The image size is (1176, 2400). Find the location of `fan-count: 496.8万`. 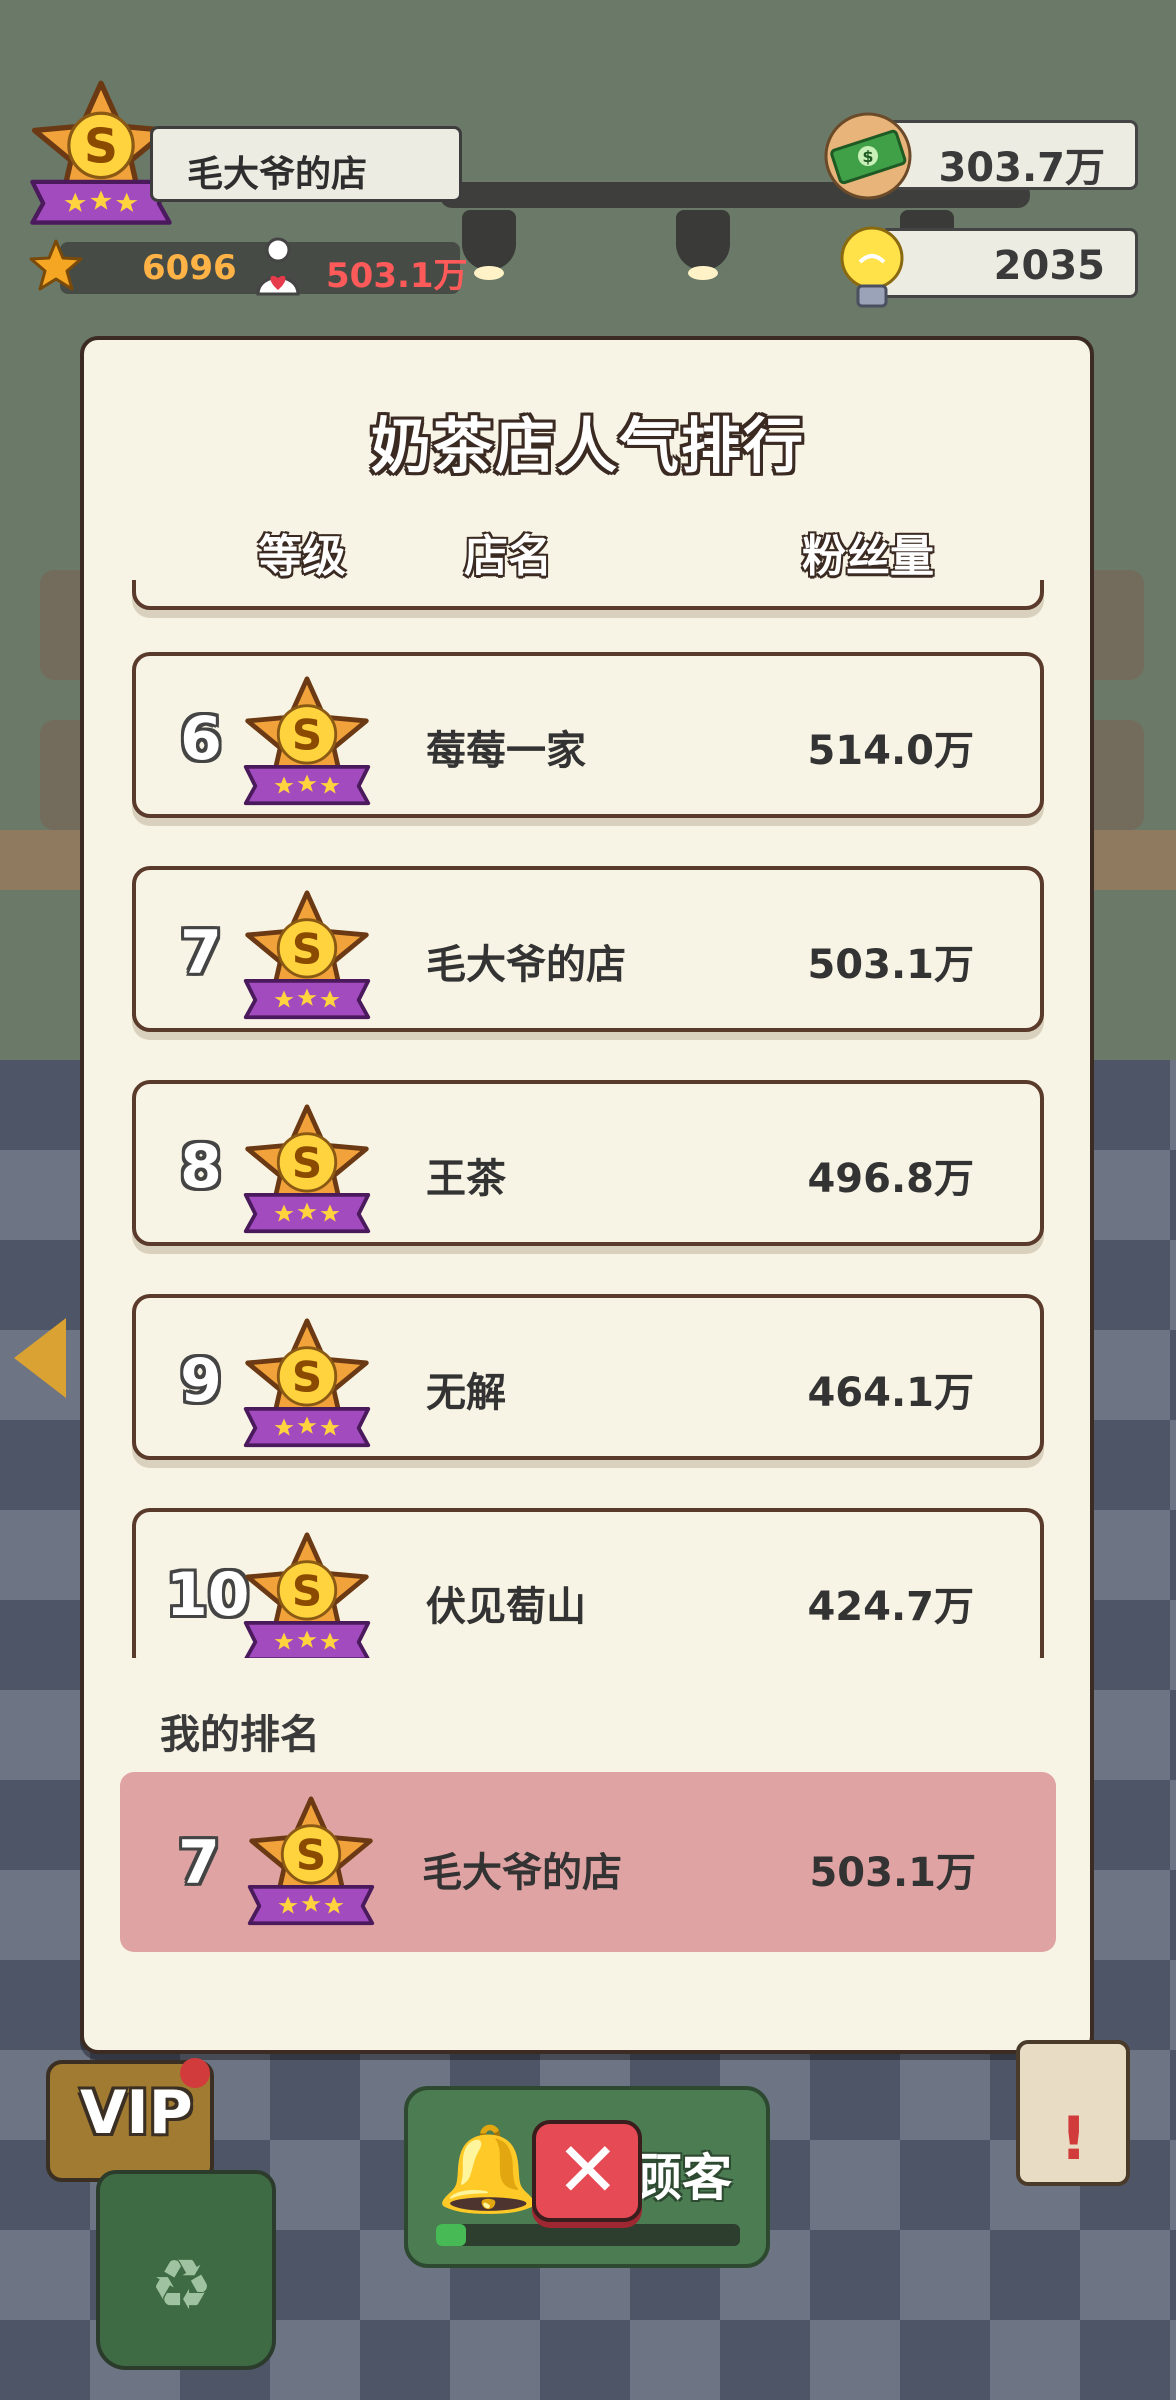

fan-count: 496.8万 is located at coordinates (890, 1179).